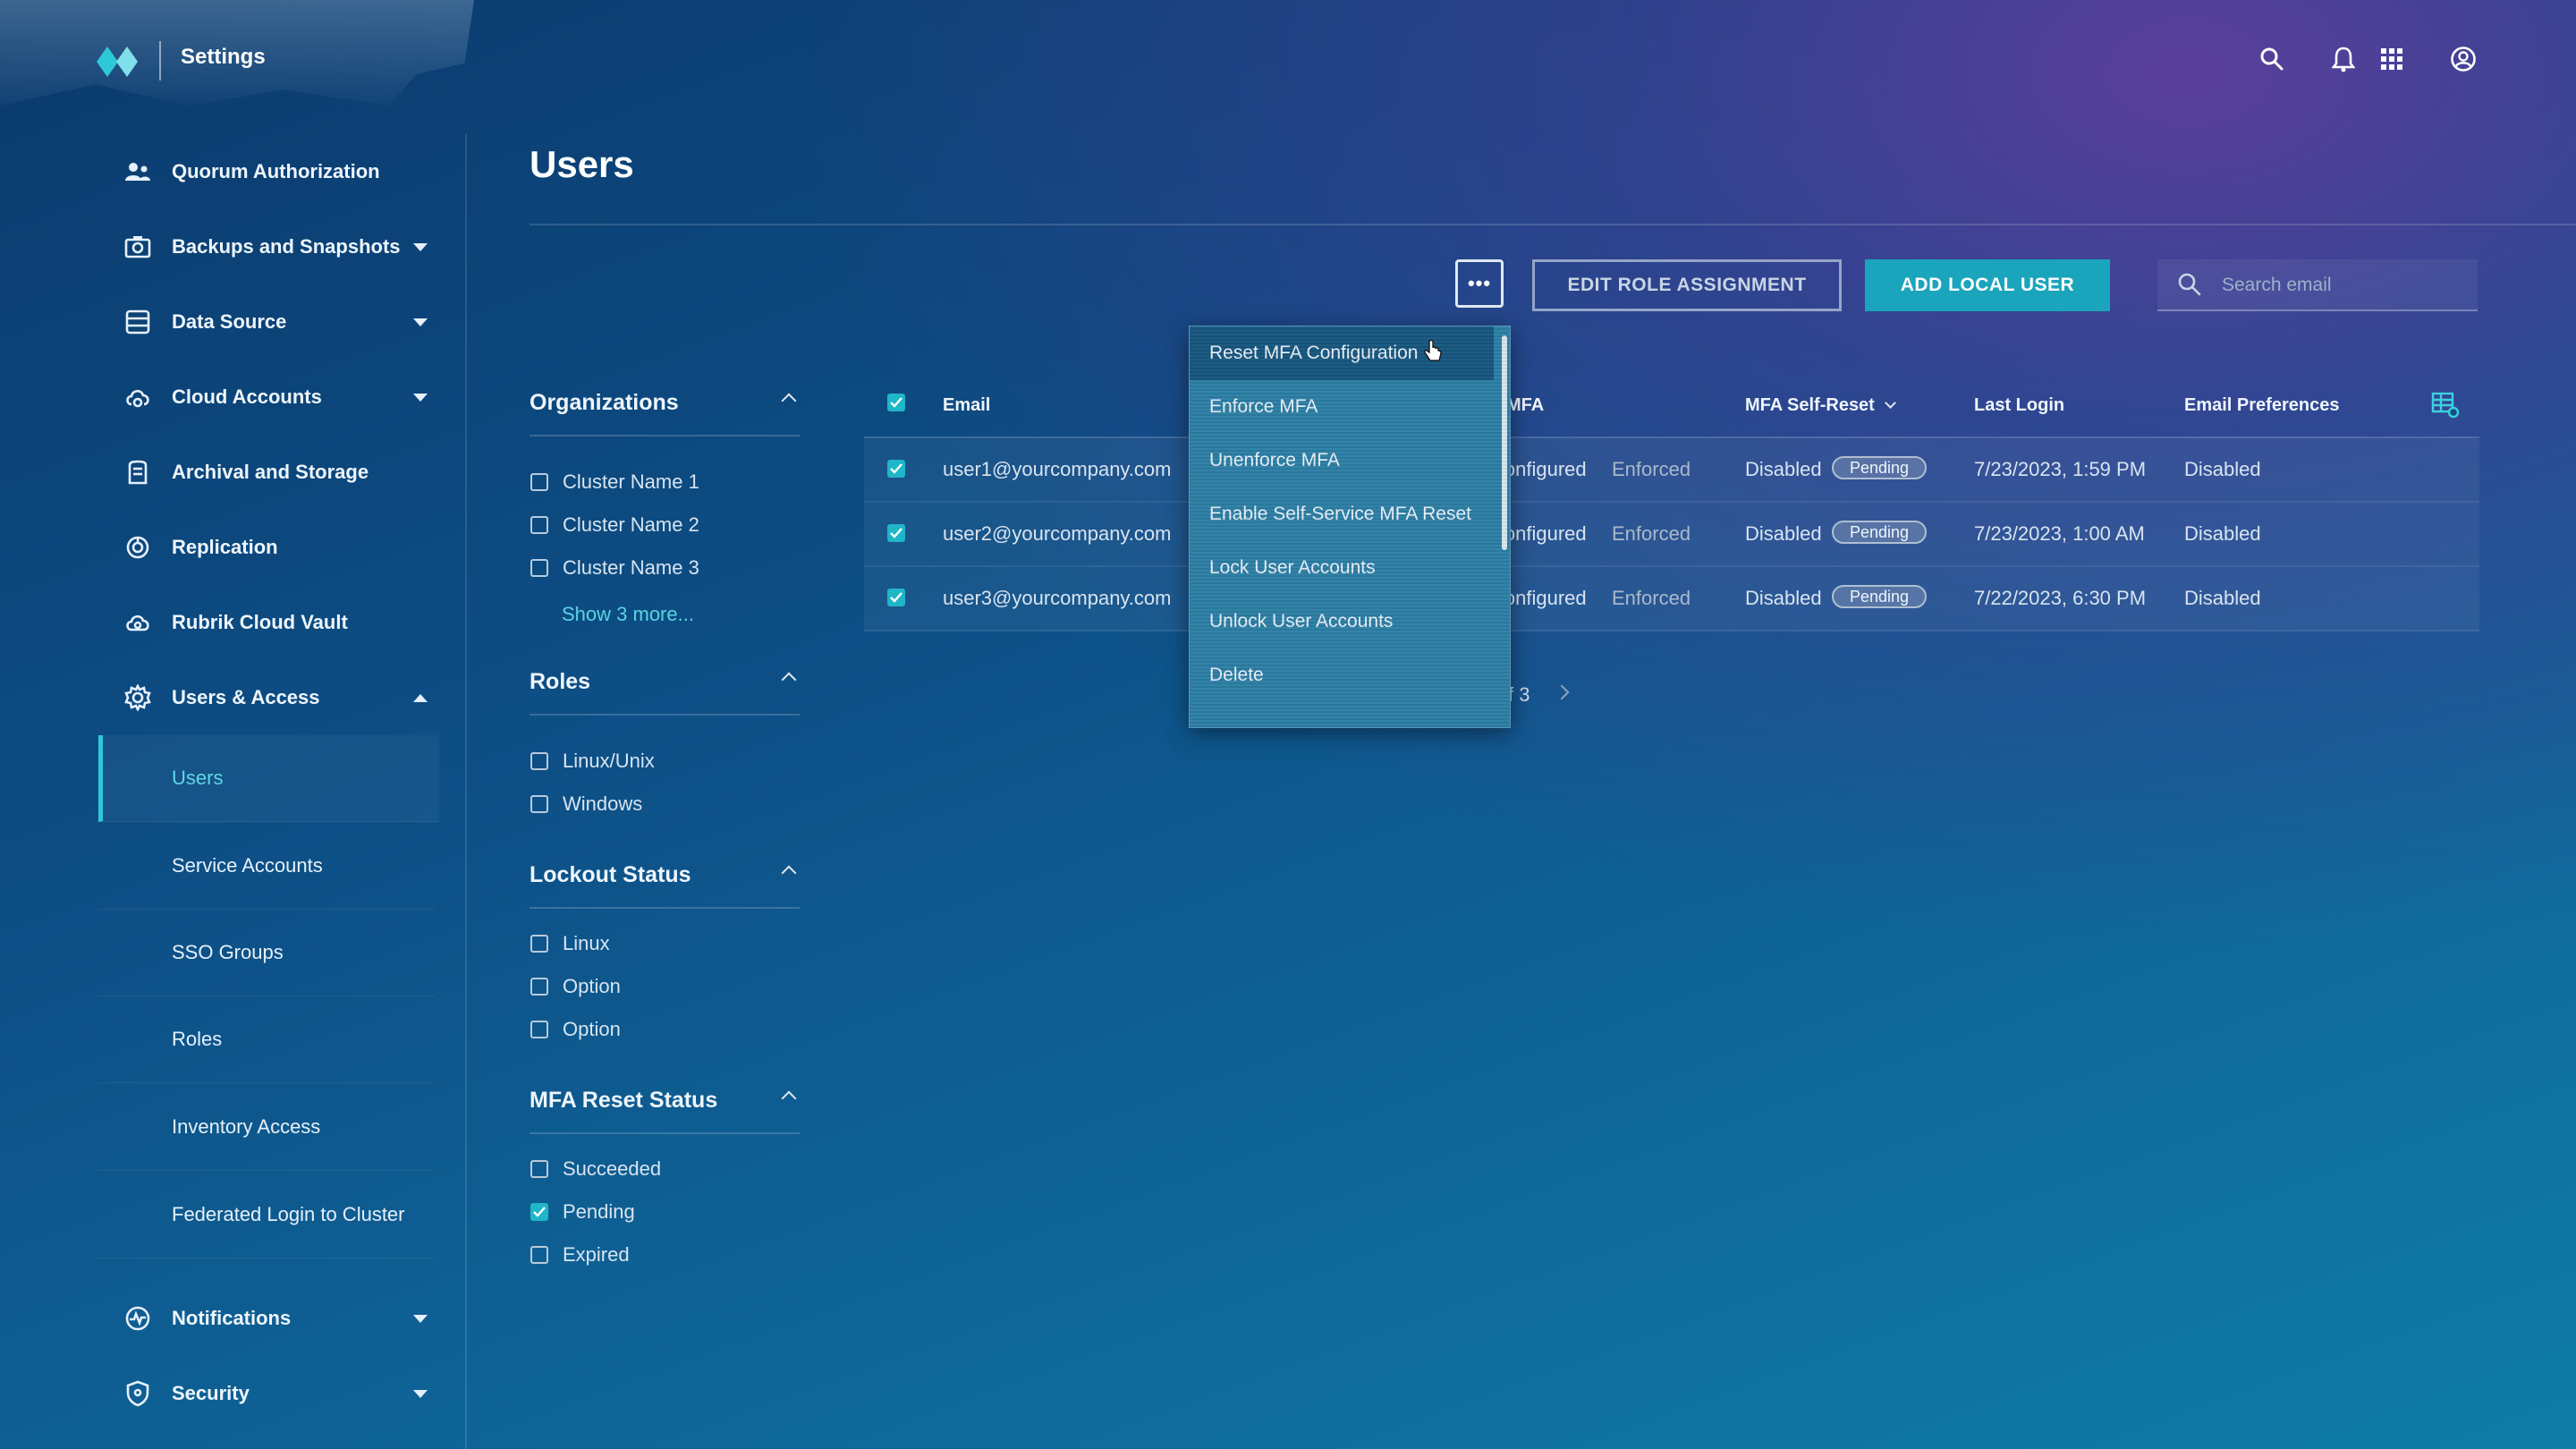 The height and width of the screenshot is (1449, 2576). Describe the element at coordinates (229, 321) in the screenshot. I see `sidebar-item-label: Data Source` at that location.